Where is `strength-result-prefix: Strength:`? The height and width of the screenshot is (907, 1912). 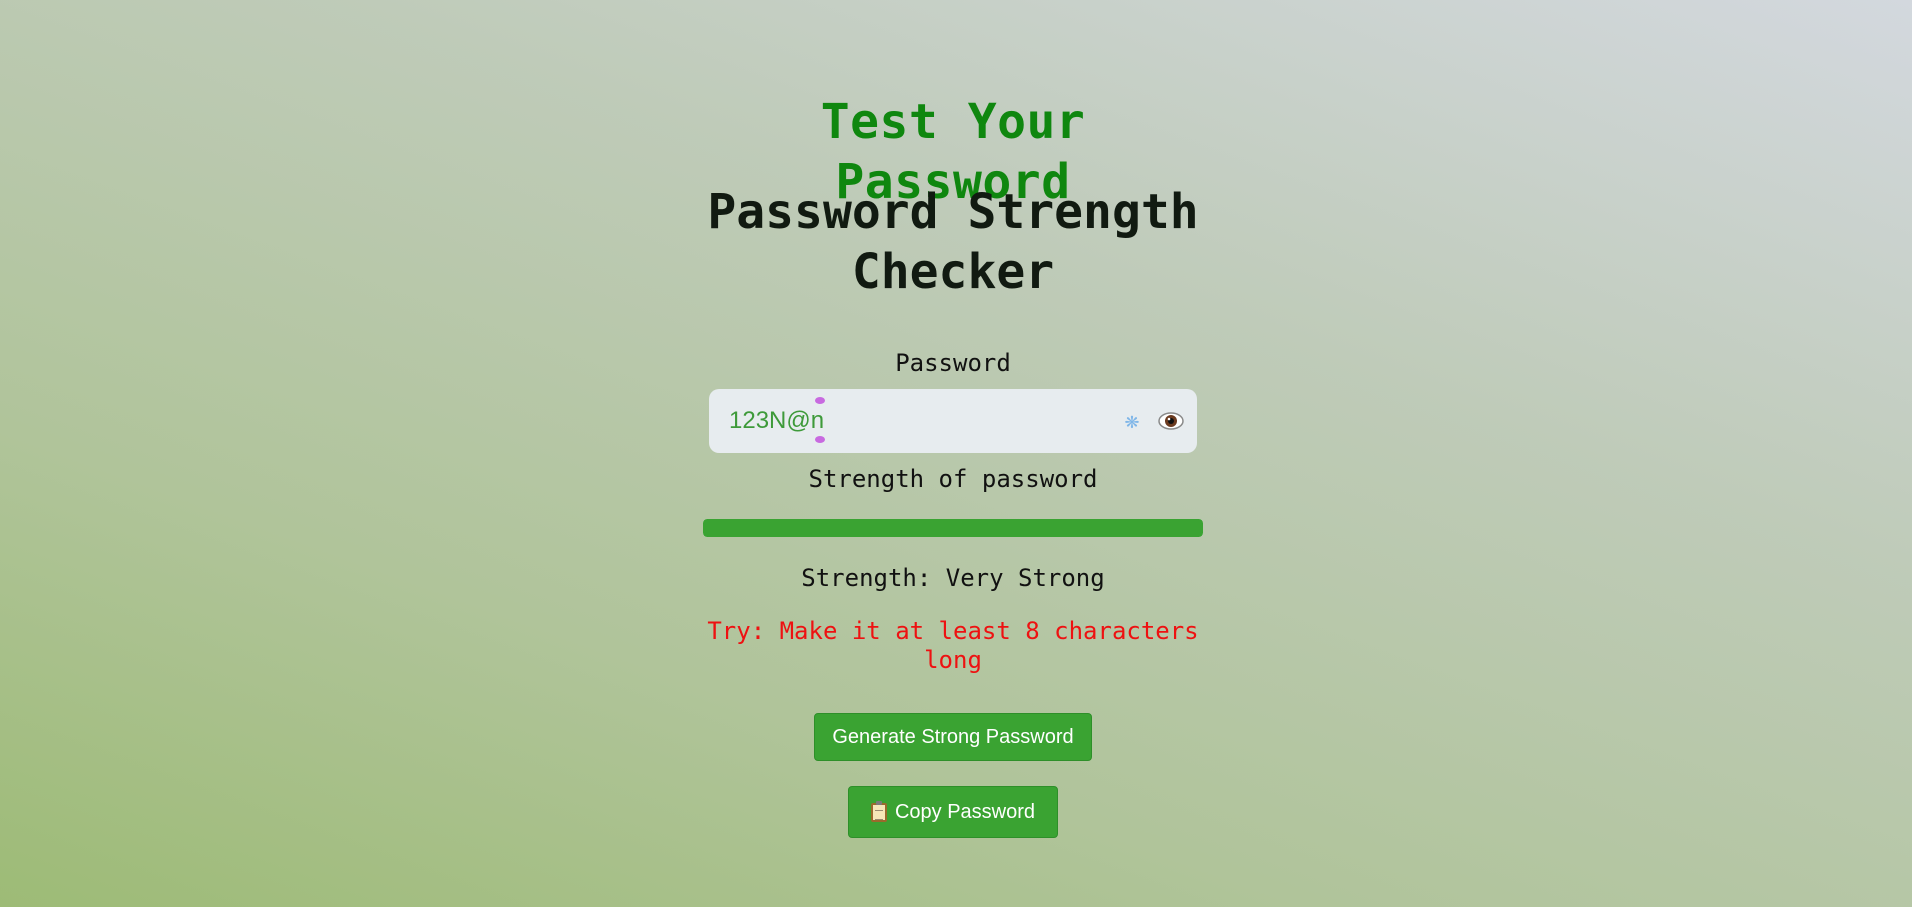 strength-result-prefix: Strength: is located at coordinates (866, 578).